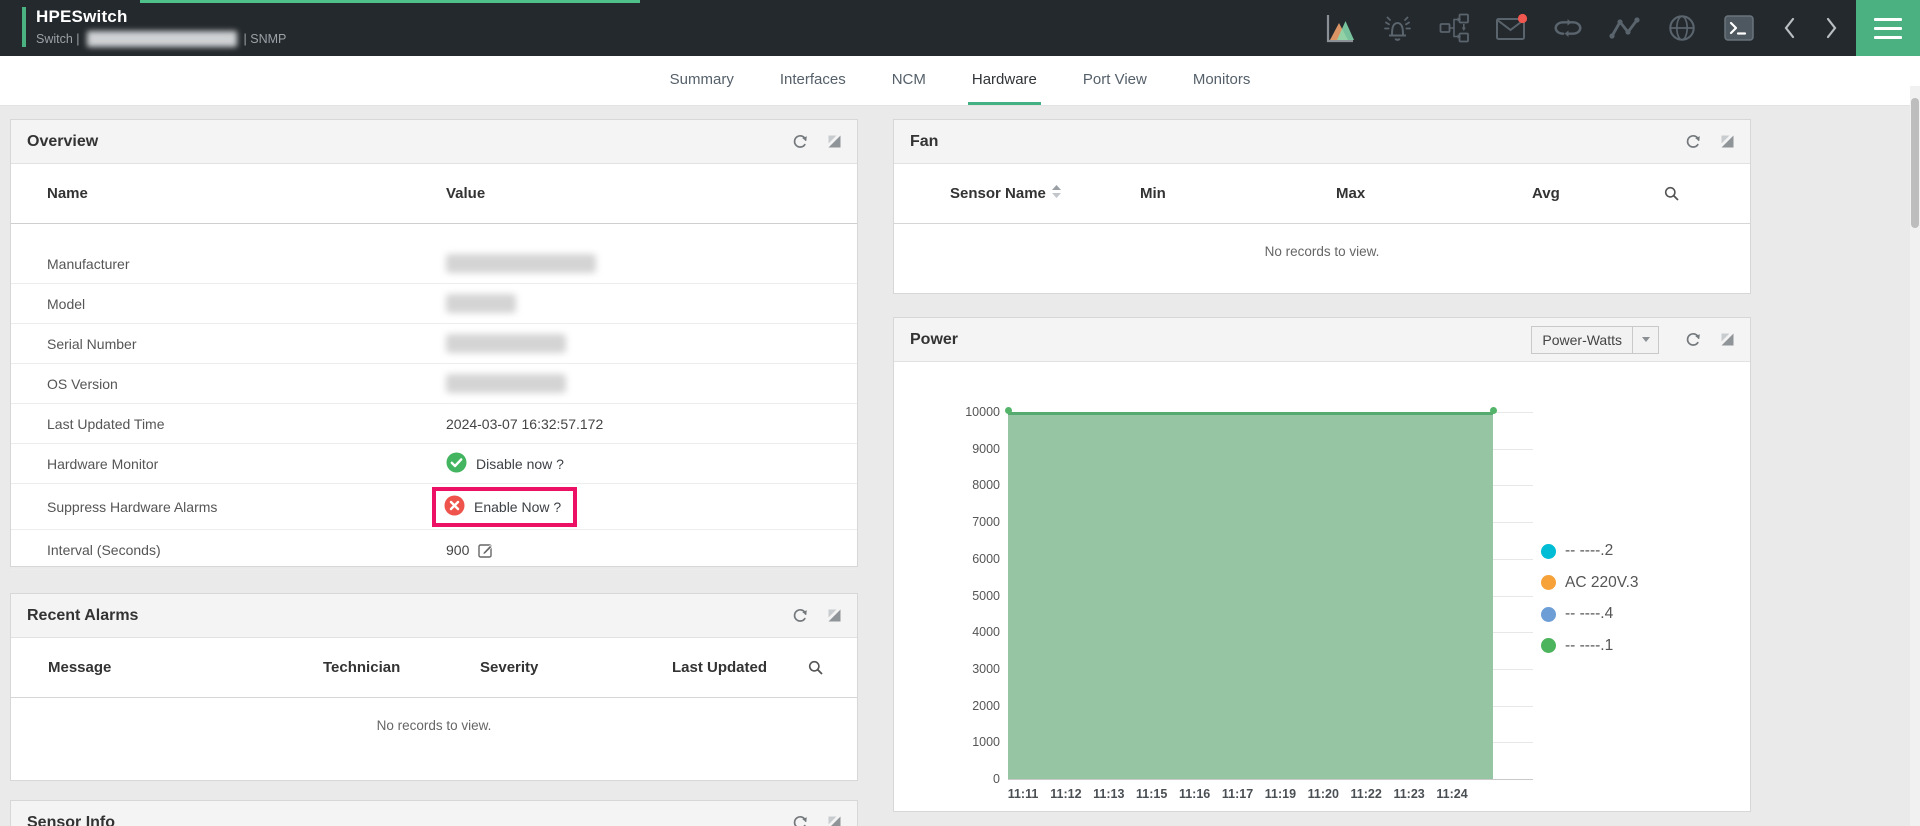  Describe the element at coordinates (996, 779) in the screenshot. I see `y-axis-tick: 0` at that location.